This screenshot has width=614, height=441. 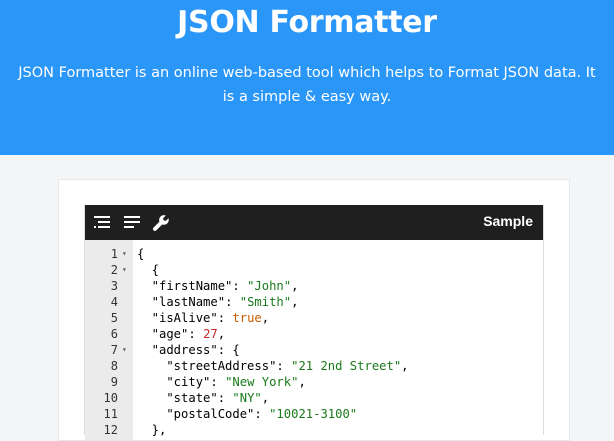 I want to click on line-number: 11, so click(x=110, y=414).